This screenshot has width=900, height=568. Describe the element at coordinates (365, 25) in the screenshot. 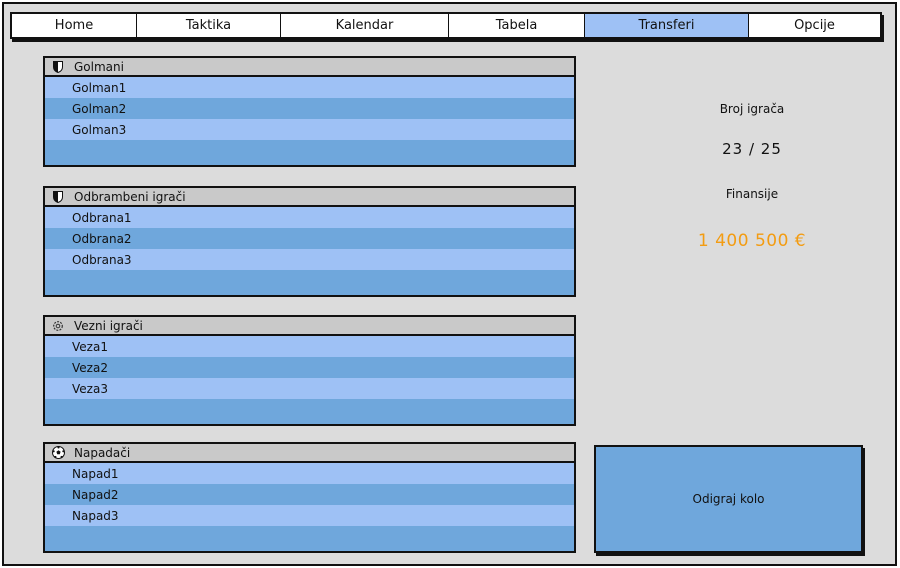

I see `tab-kalendar: Kalendar` at that location.